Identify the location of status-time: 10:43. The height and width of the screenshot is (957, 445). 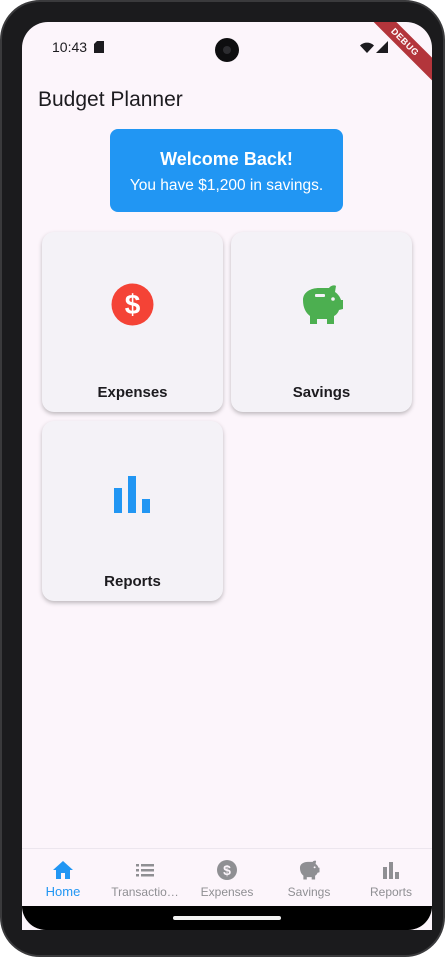
(70, 47).